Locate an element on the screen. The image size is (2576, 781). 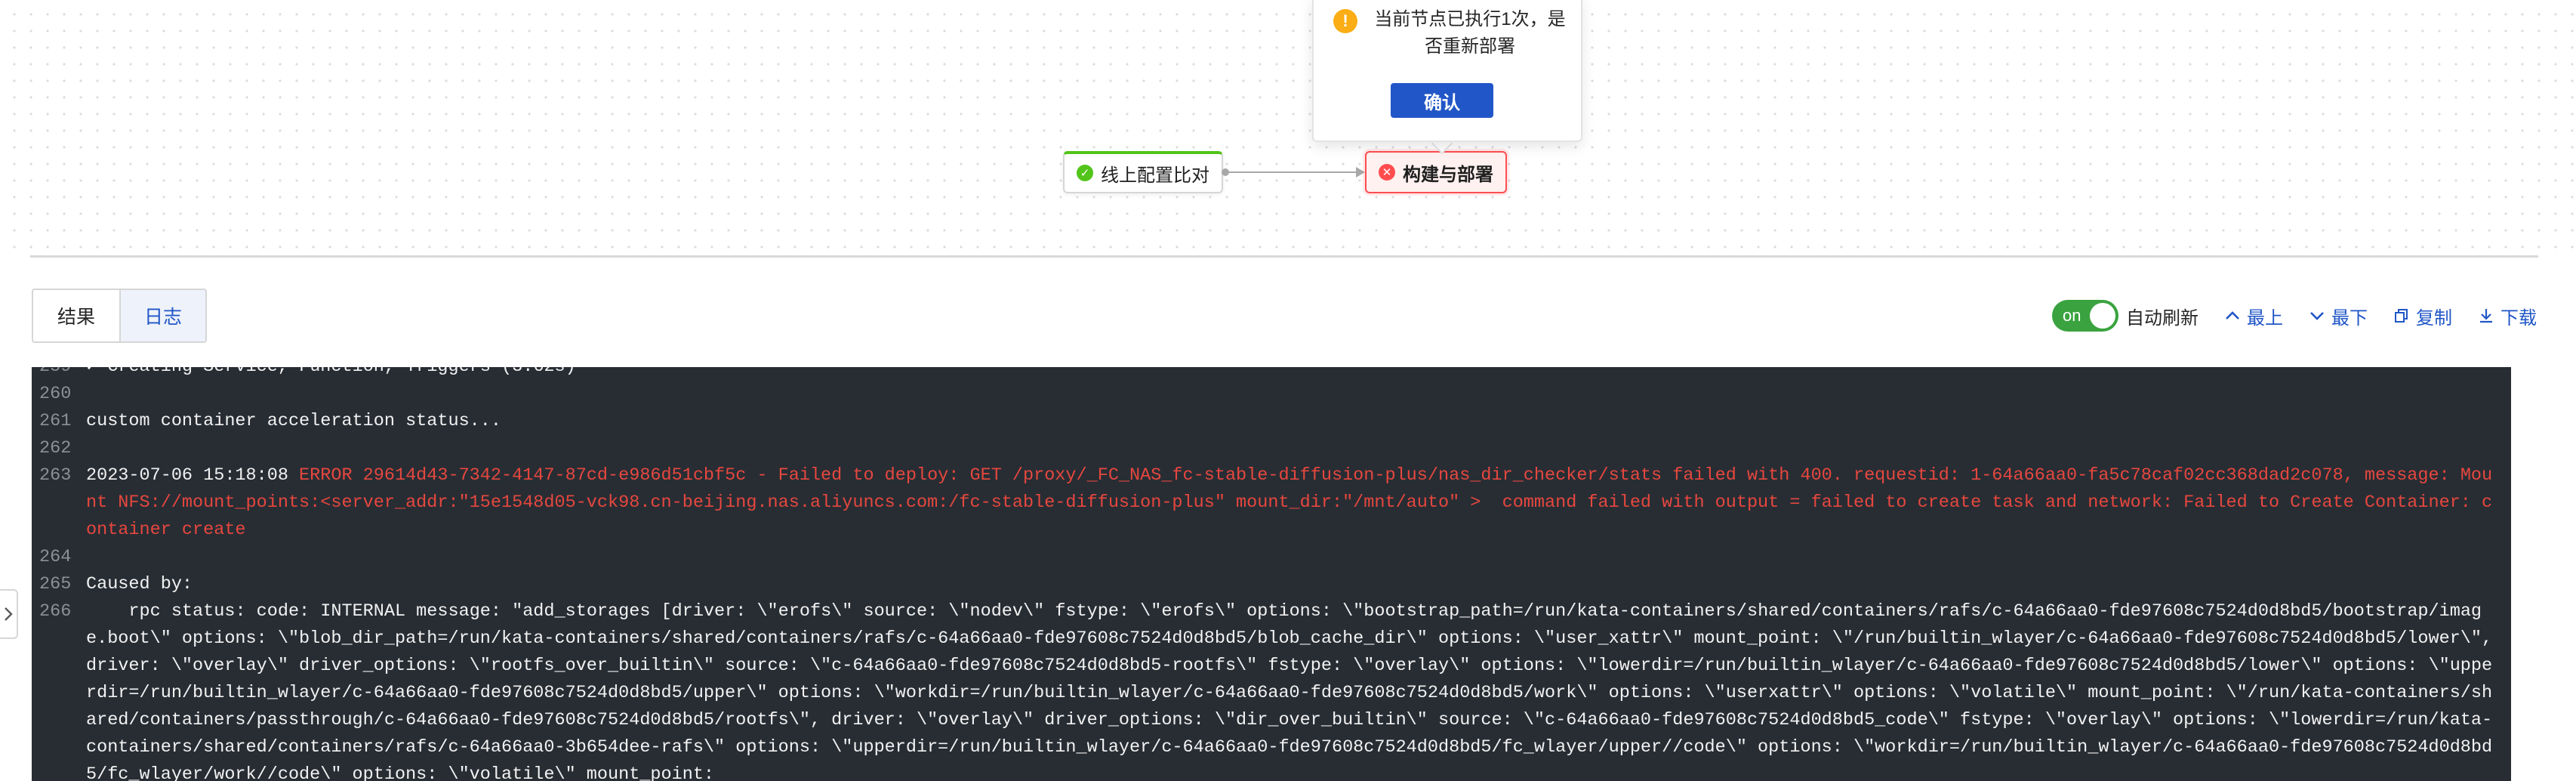
edge-start-dot is located at coordinates (1225, 172).